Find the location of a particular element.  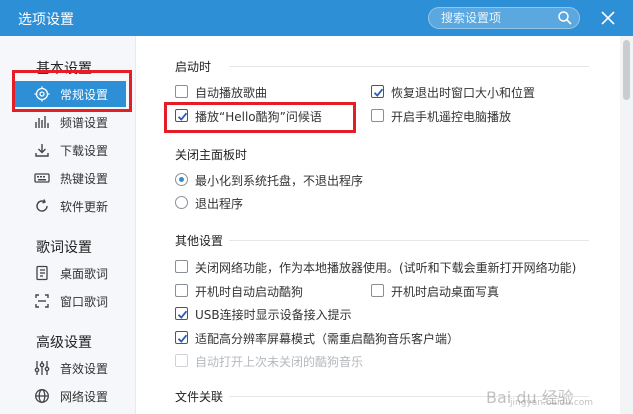

sidebar-item-label: 音效设置 is located at coordinates (84, 369).